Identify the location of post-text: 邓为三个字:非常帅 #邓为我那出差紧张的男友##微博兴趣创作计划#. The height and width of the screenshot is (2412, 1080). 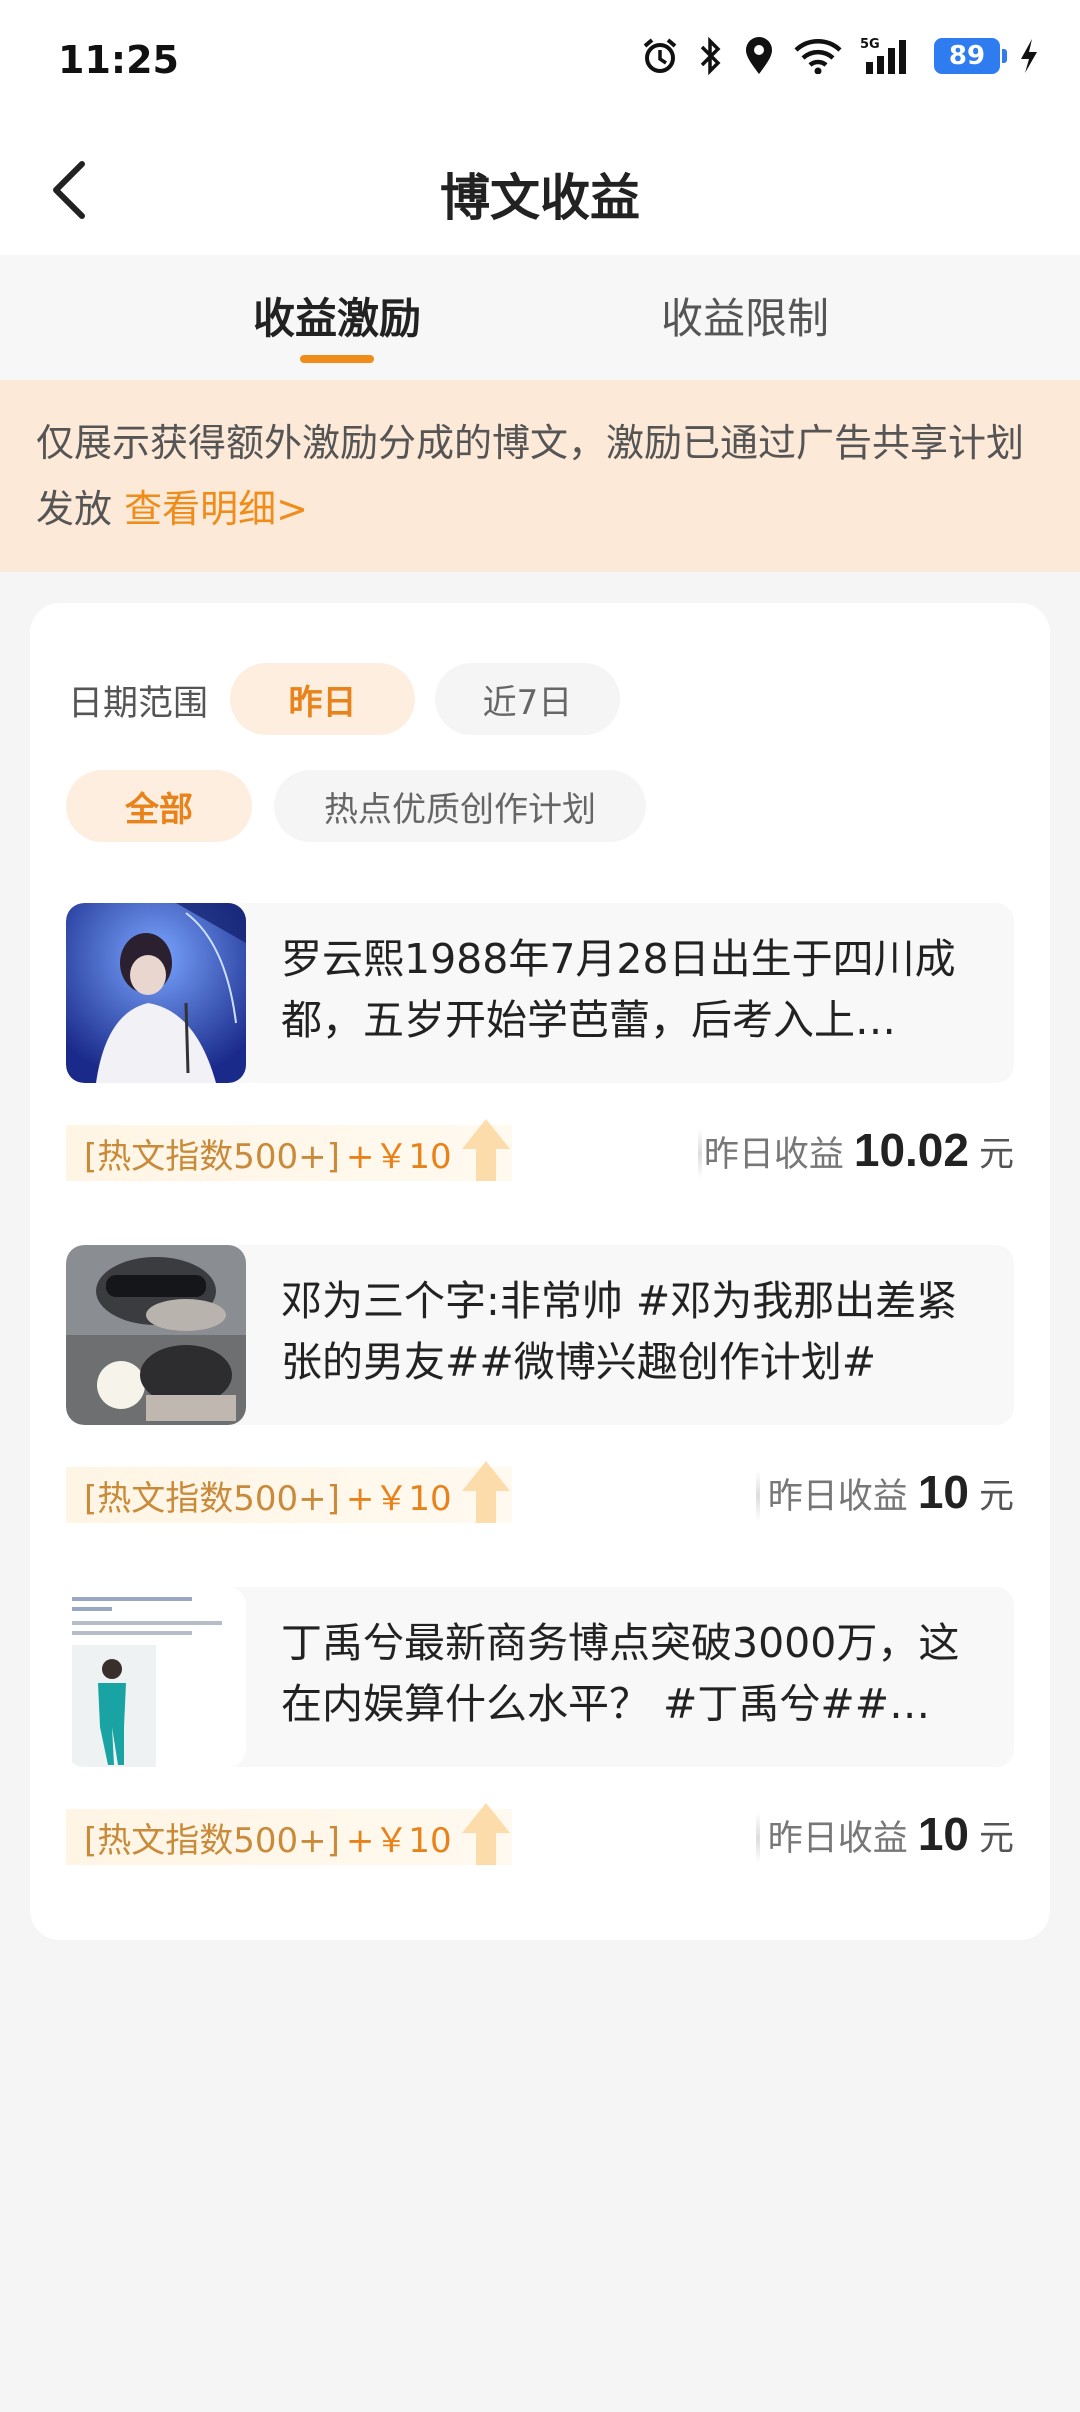
(619, 1331).